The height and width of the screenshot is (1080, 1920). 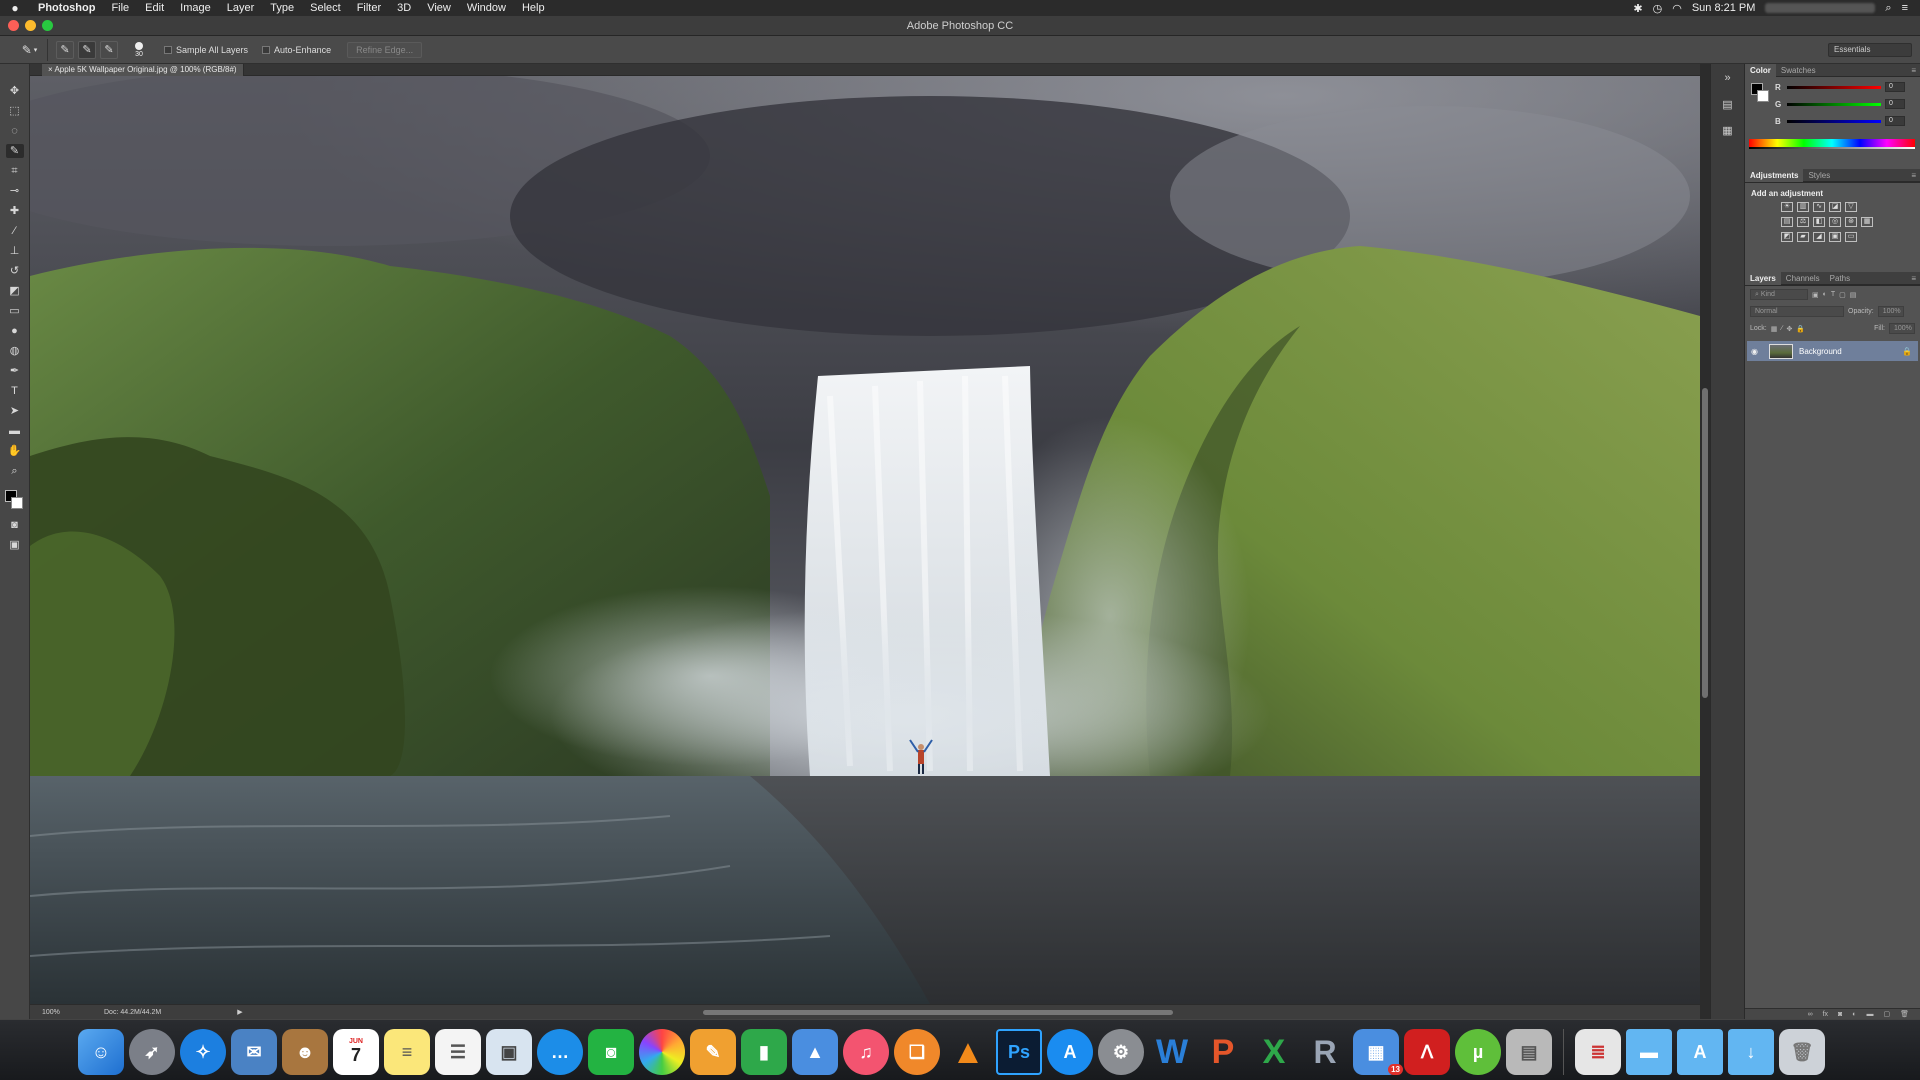 What do you see at coordinates (1869, 1014) in the screenshot?
I see `new-group-icon: ▬` at bounding box center [1869, 1014].